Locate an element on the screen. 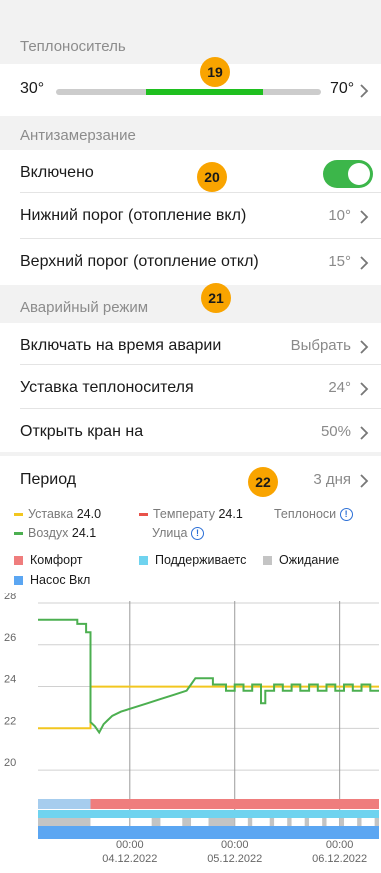  legend-coolant-label: Теплоноси is located at coordinates (305, 514).